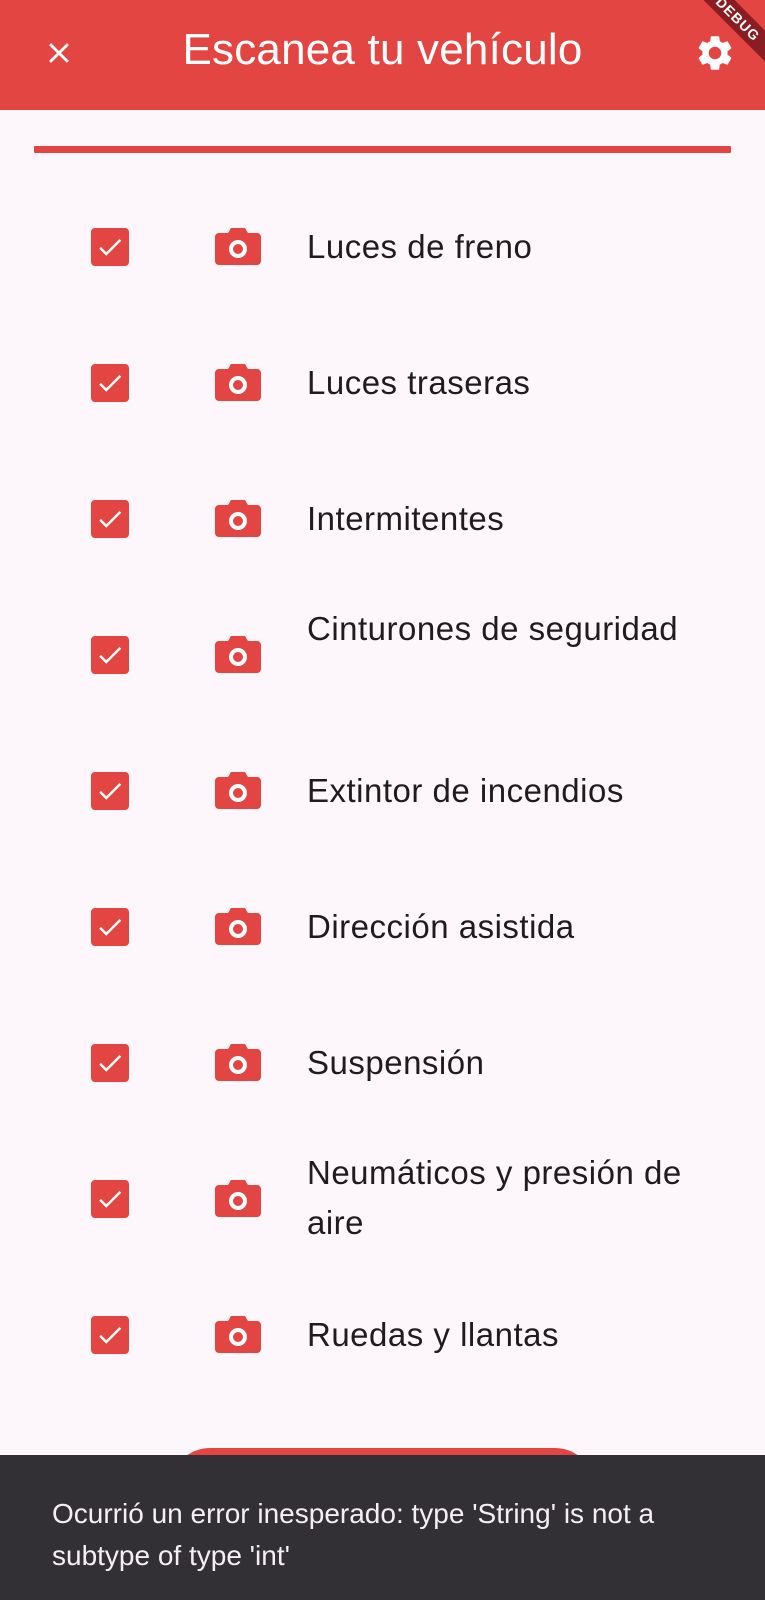 The height and width of the screenshot is (1600, 765). Describe the element at coordinates (406, 518) in the screenshot. I see `item-label: Intermitentes` at that location.